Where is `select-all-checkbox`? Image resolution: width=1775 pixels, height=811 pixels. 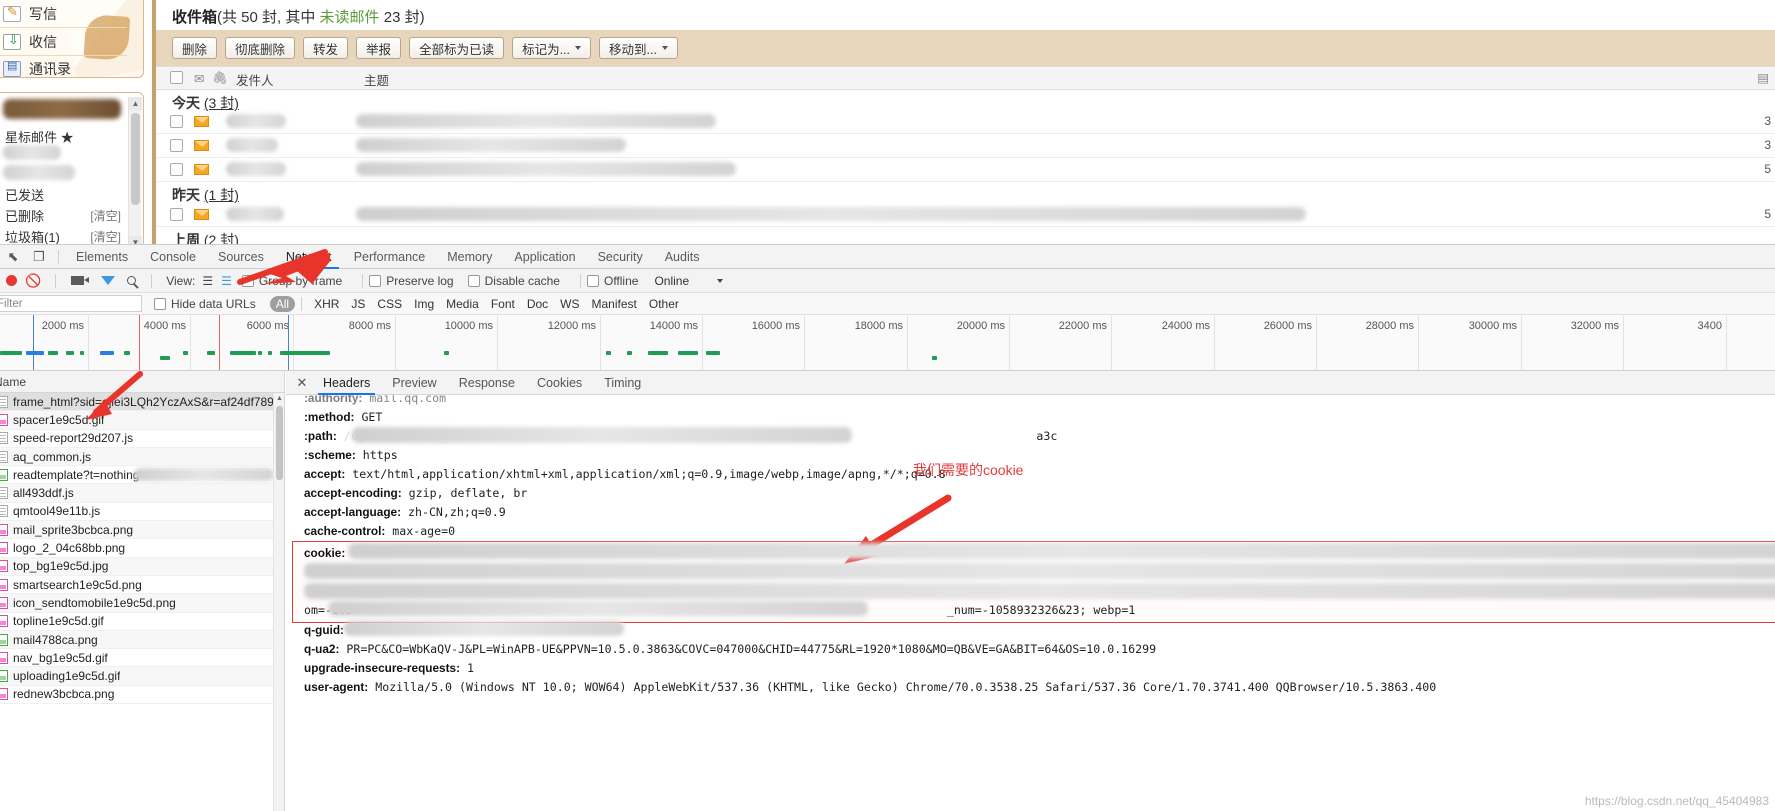 select-all-checkbox is located at coordinates (176, 77).